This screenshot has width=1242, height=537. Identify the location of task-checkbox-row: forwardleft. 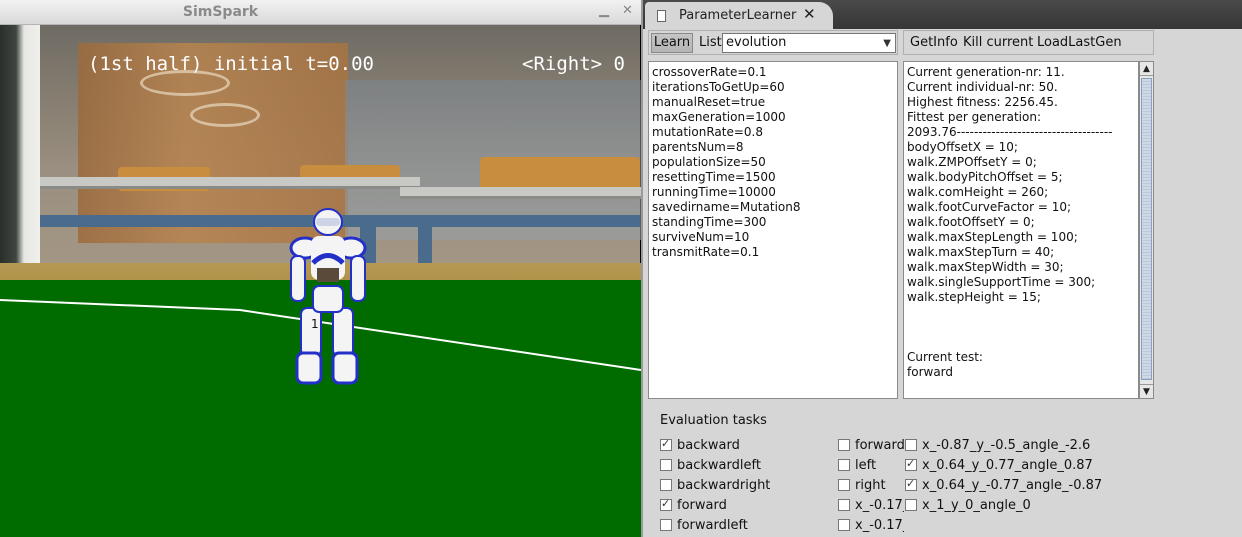
(740, 525).